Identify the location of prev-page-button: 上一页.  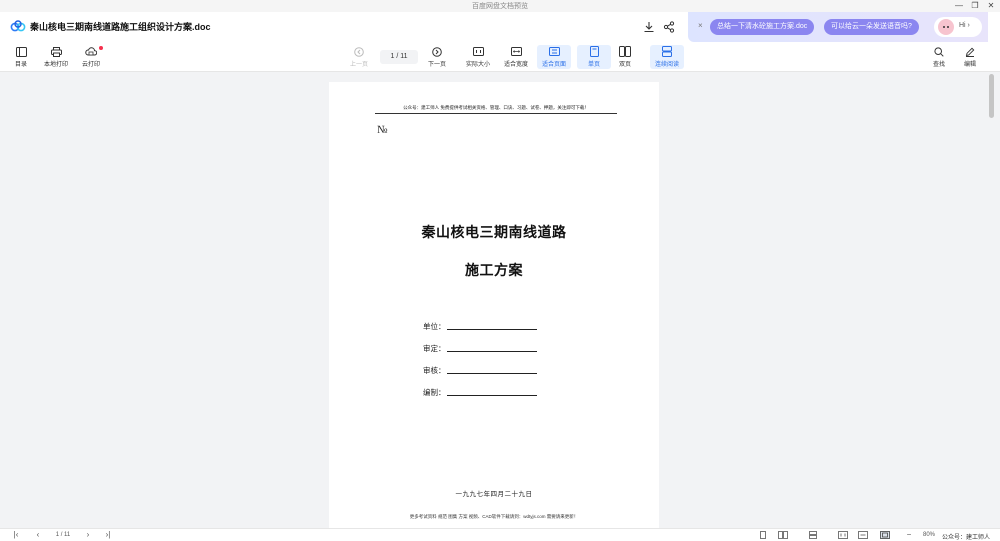
(359, 57).